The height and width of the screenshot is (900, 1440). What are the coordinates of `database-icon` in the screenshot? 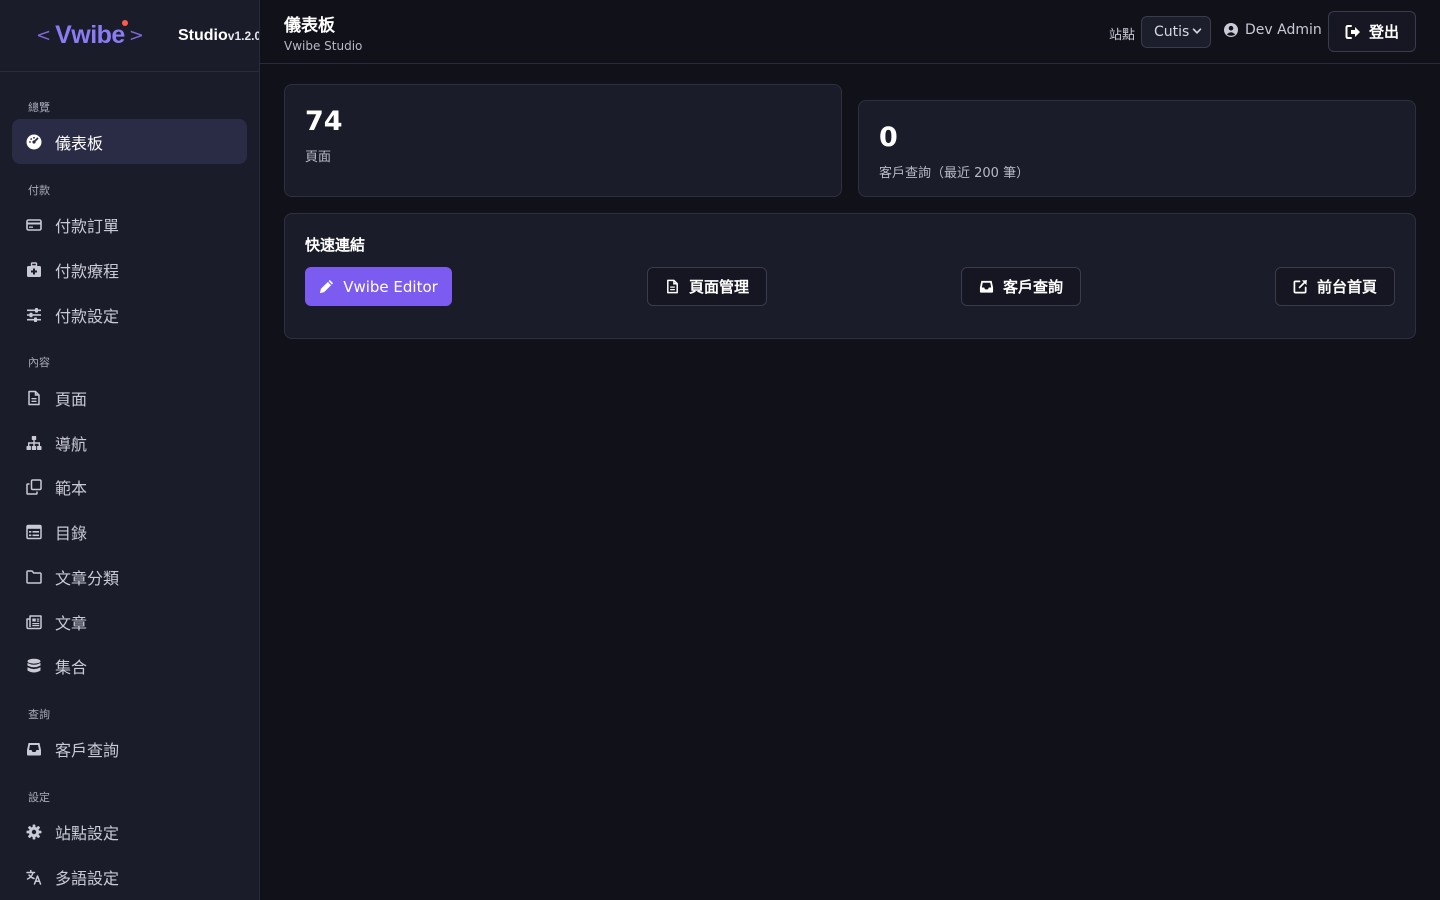 It's located at (34, 666).